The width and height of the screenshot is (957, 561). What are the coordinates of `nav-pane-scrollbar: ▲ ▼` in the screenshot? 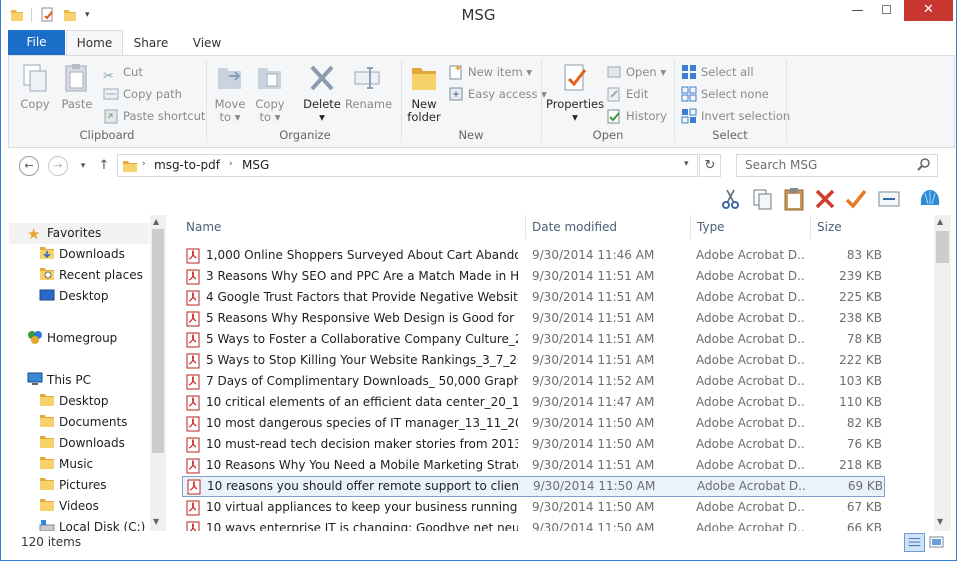 It's located at (158, 373).